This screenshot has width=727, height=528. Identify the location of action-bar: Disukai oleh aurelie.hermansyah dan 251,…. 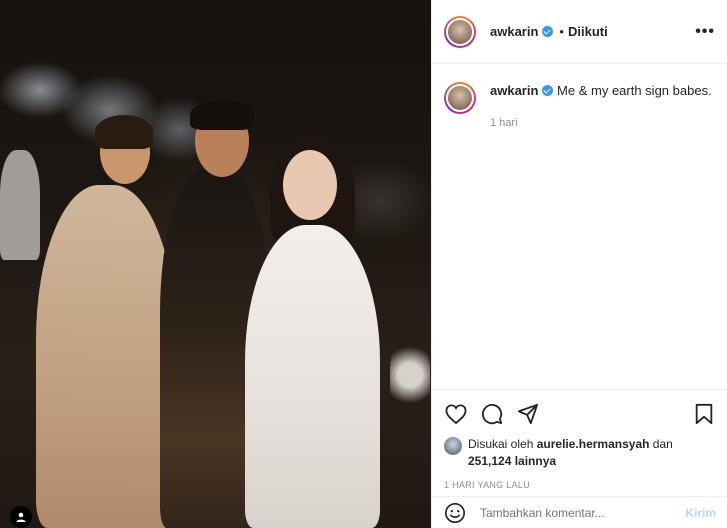
(579, 439).